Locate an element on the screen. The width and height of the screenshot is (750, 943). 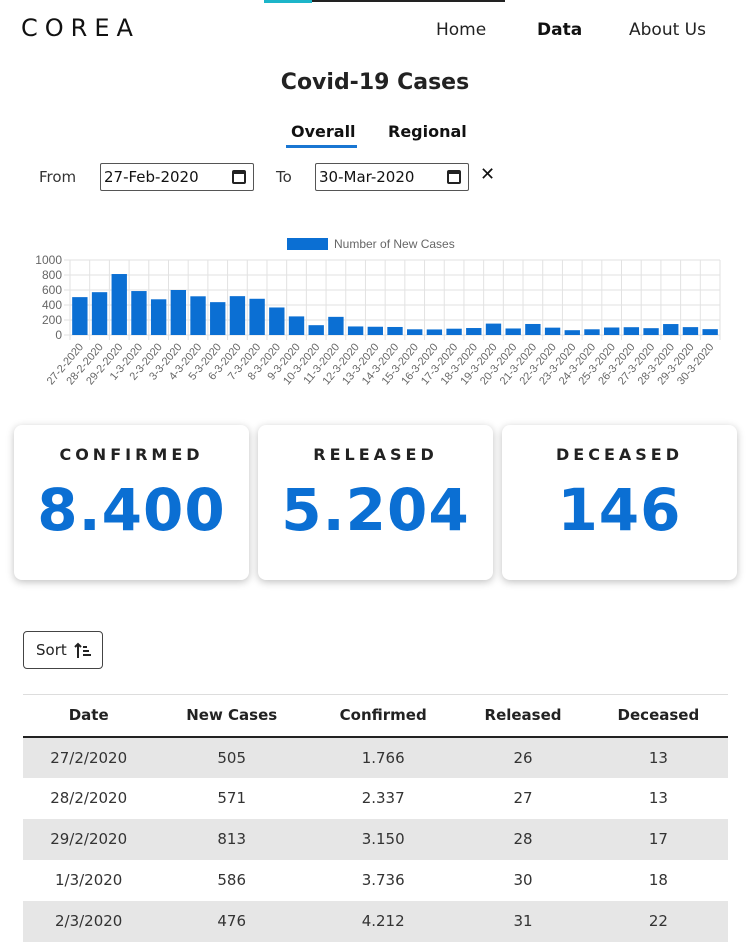
from-date-input: 27-Feb-2020 is located at coordinates (177, 177).